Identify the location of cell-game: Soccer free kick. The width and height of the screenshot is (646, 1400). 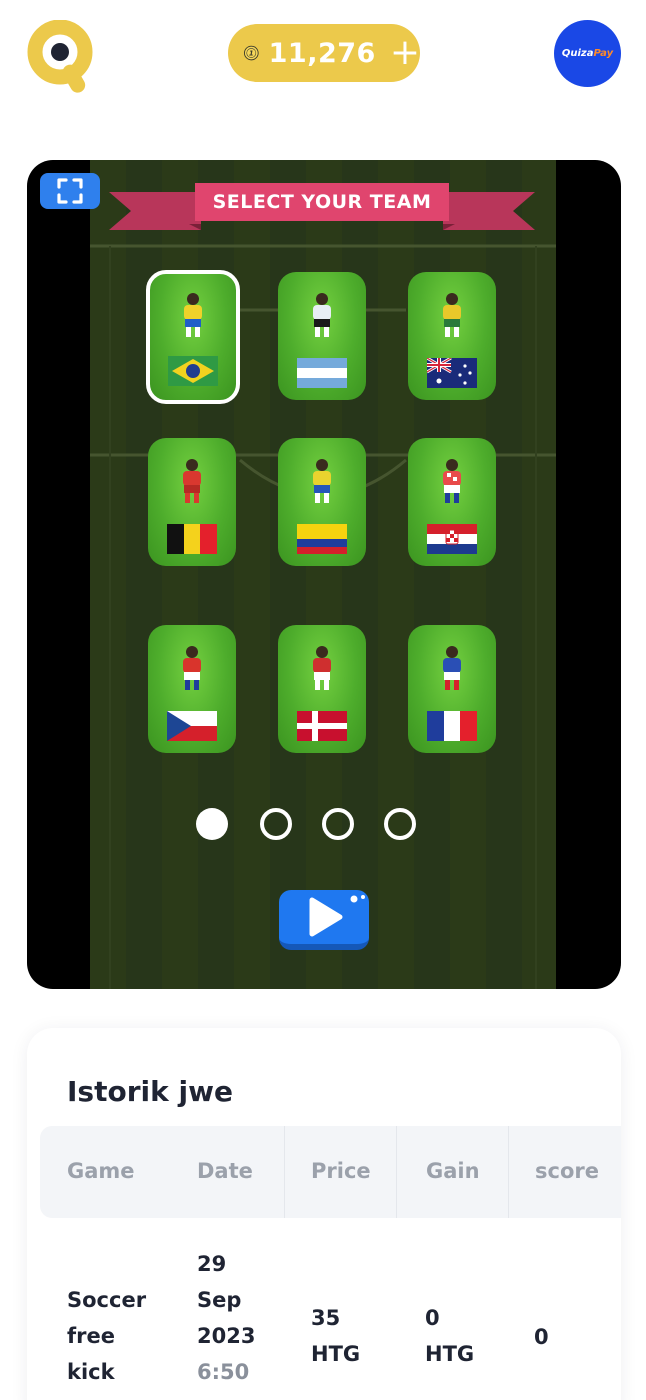
(107, 1336).